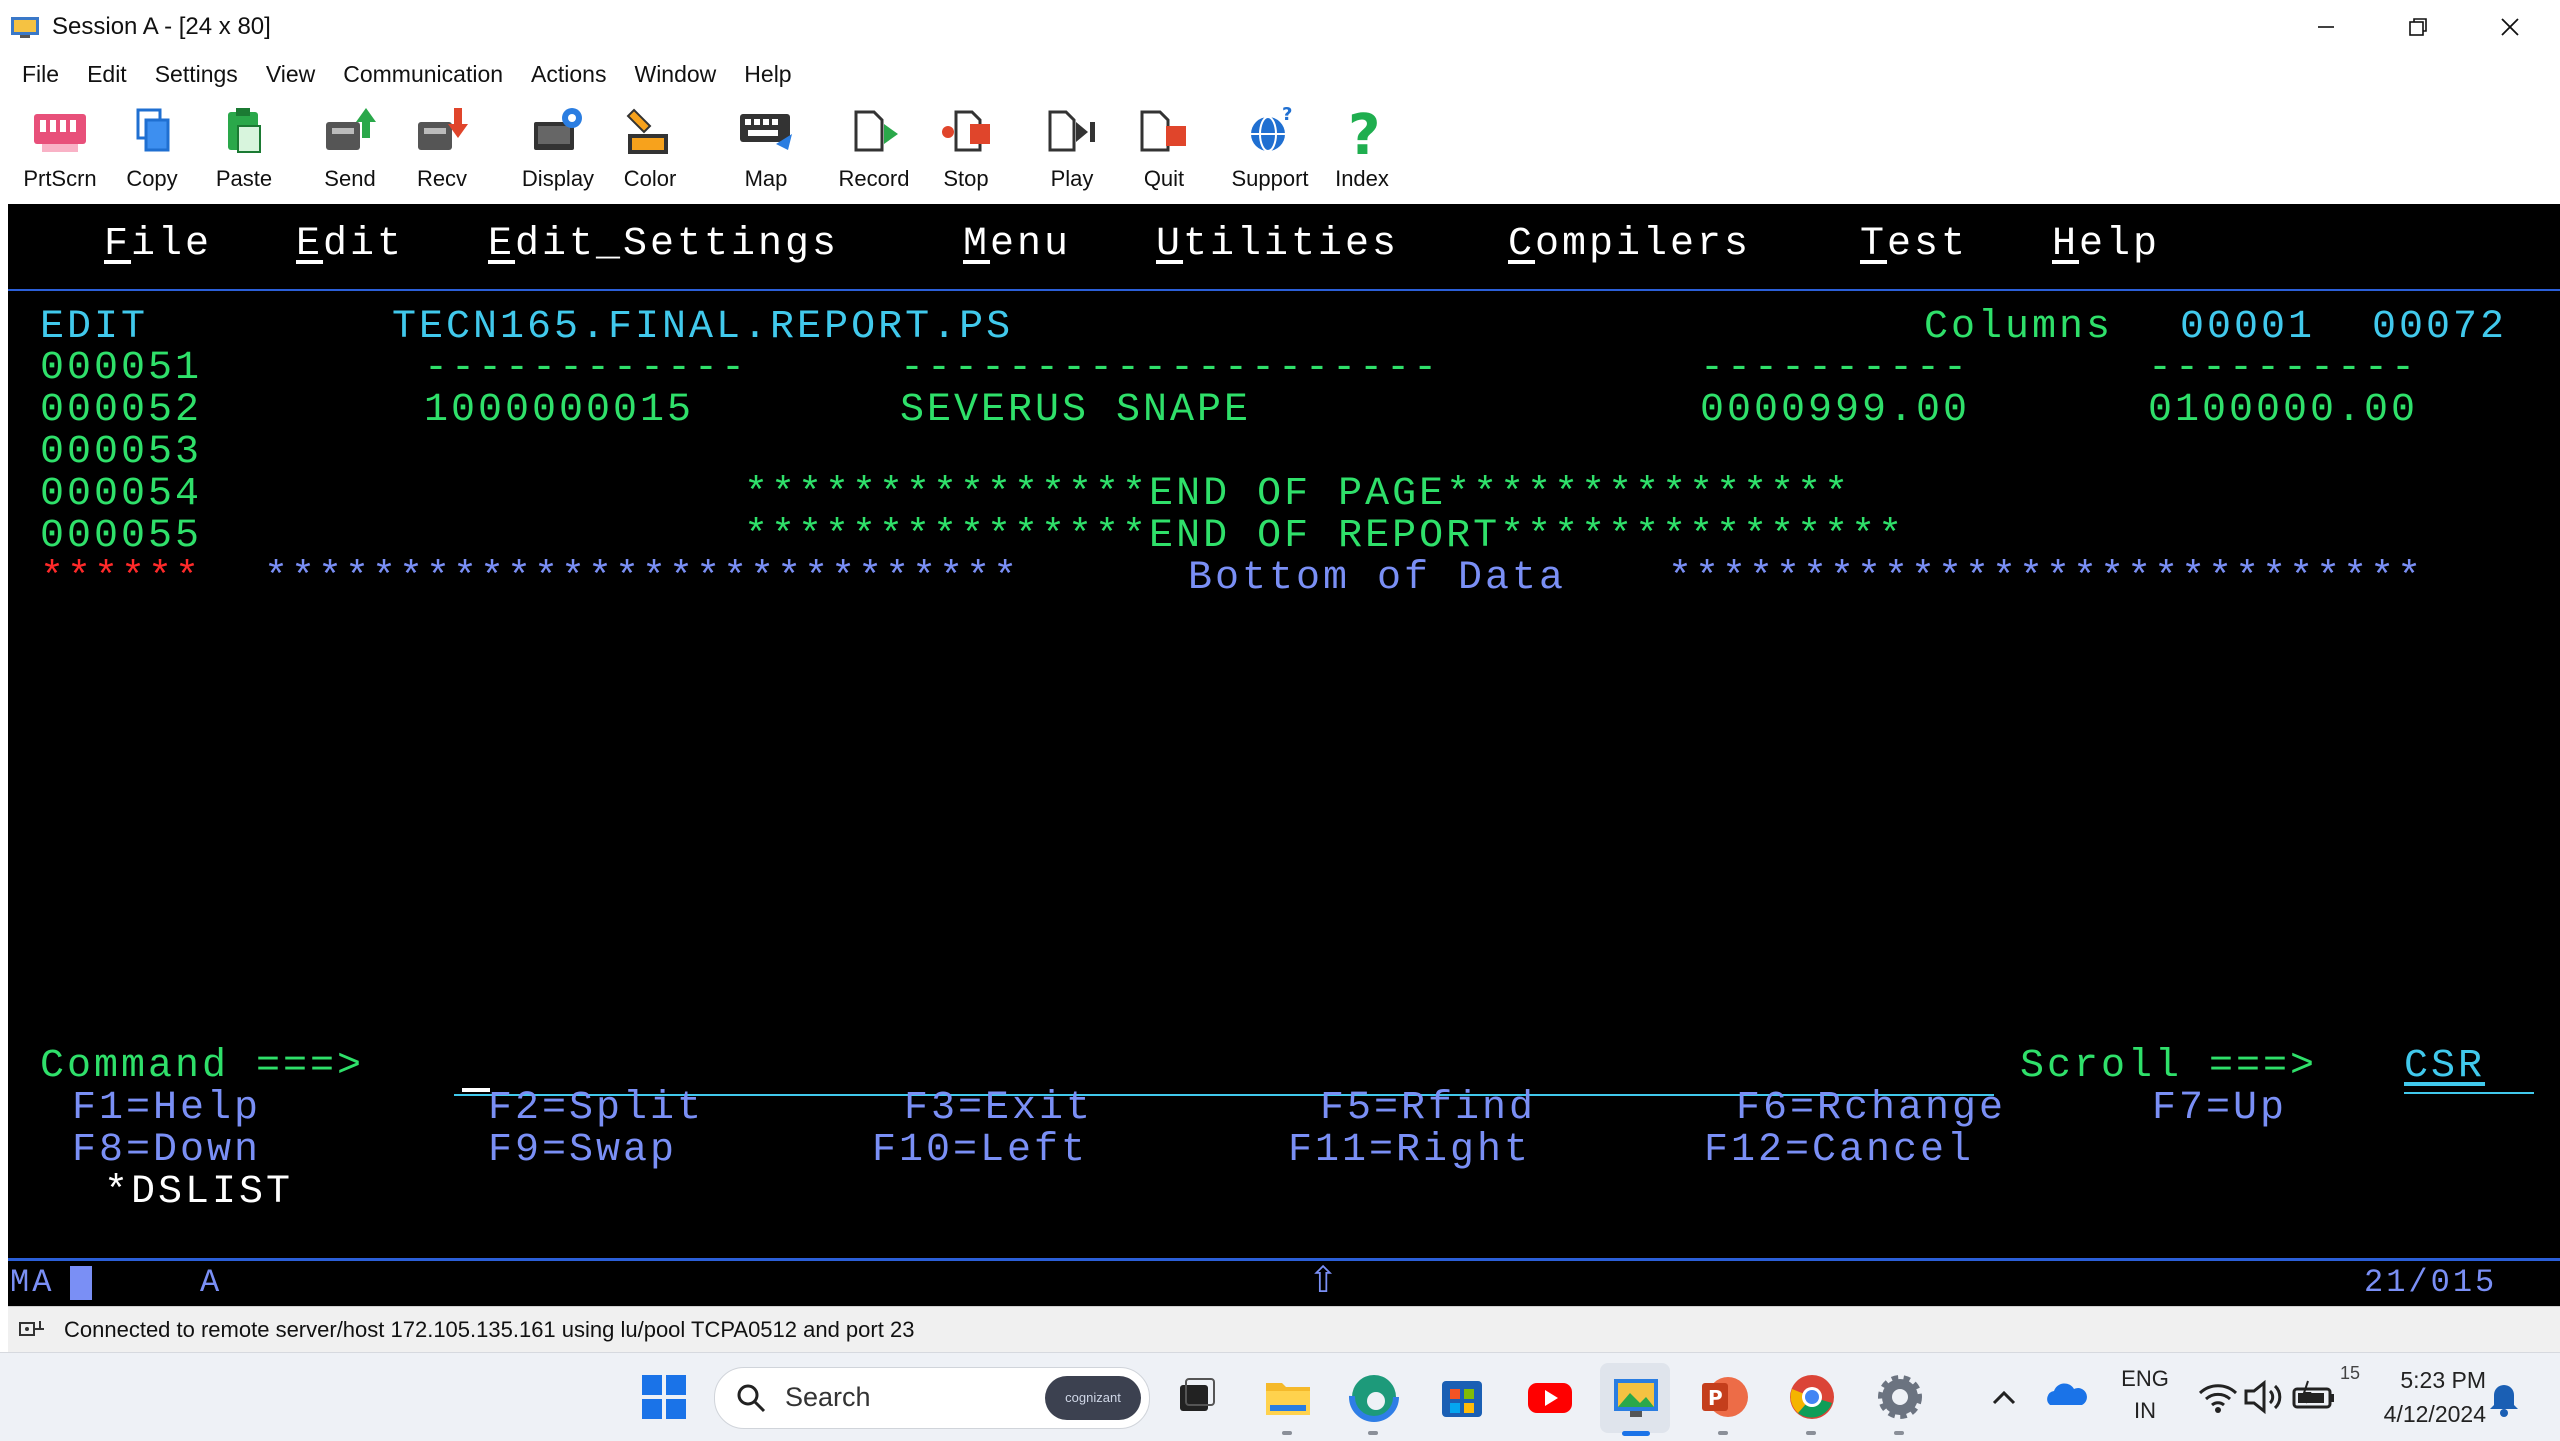 The height and width of the screenshot is (1441, 2560). Describe the element at coordinates (107, 74) in the screenshot. I see `menu-edit: Edit` at that location.